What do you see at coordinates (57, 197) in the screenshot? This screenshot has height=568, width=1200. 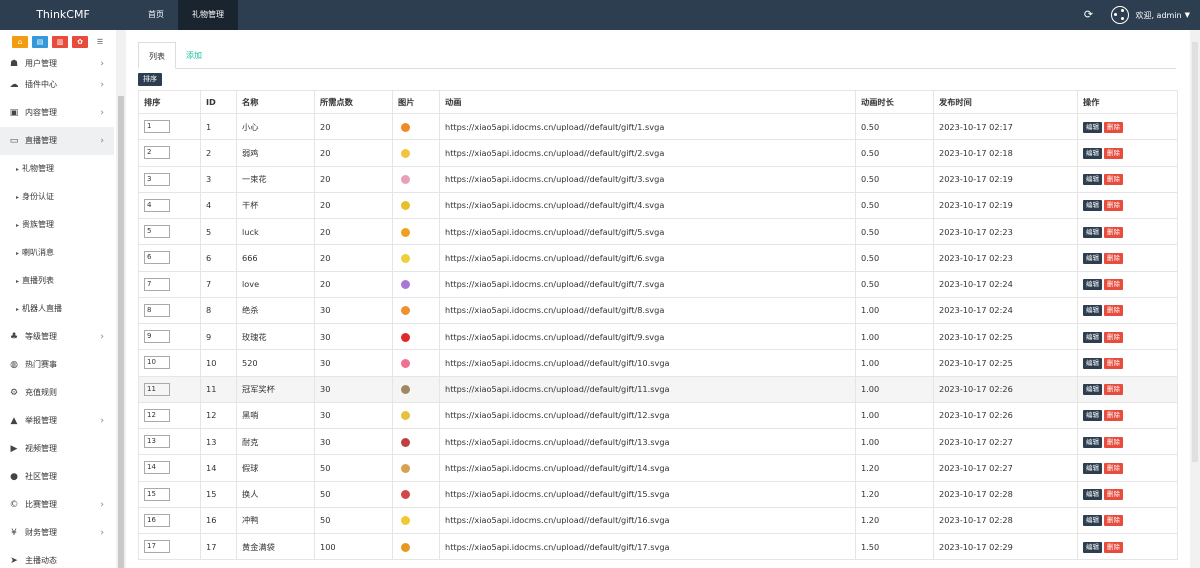 I see `sidebar-subitem-identity: 身份认证` at bounding box center [57, 197].